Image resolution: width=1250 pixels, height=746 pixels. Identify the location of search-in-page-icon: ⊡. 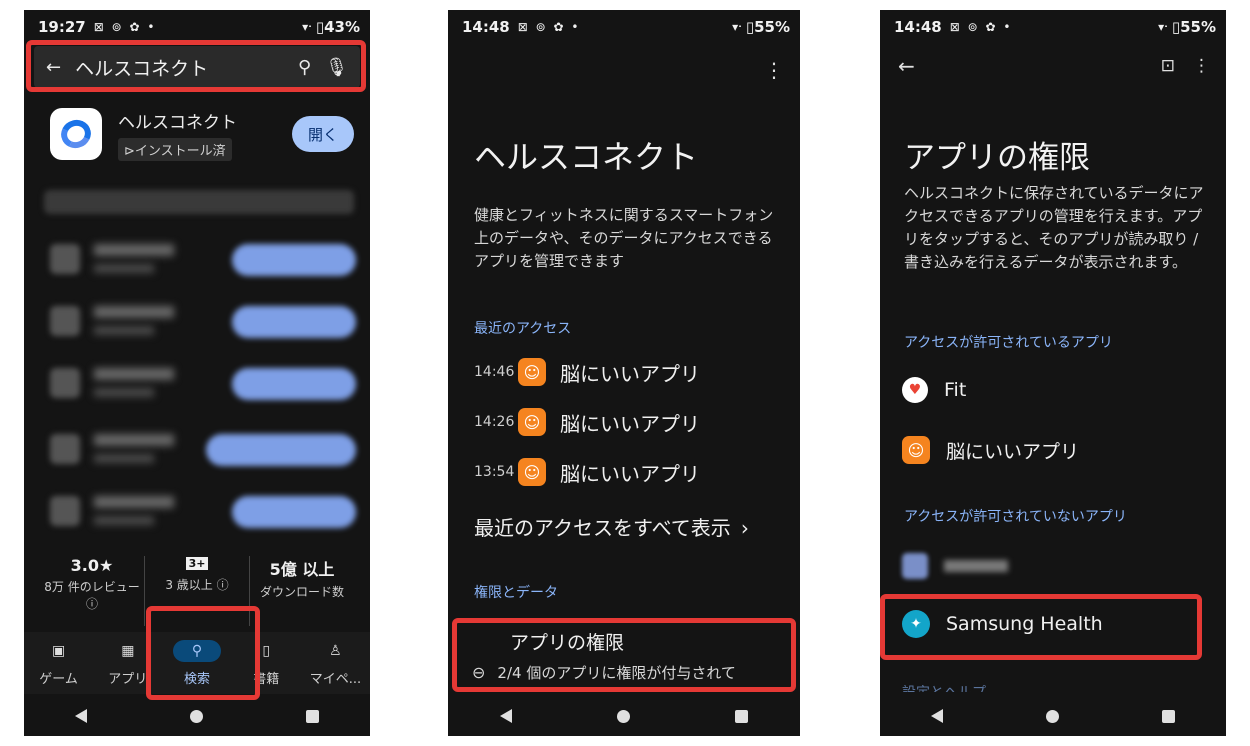
(1168, 66).